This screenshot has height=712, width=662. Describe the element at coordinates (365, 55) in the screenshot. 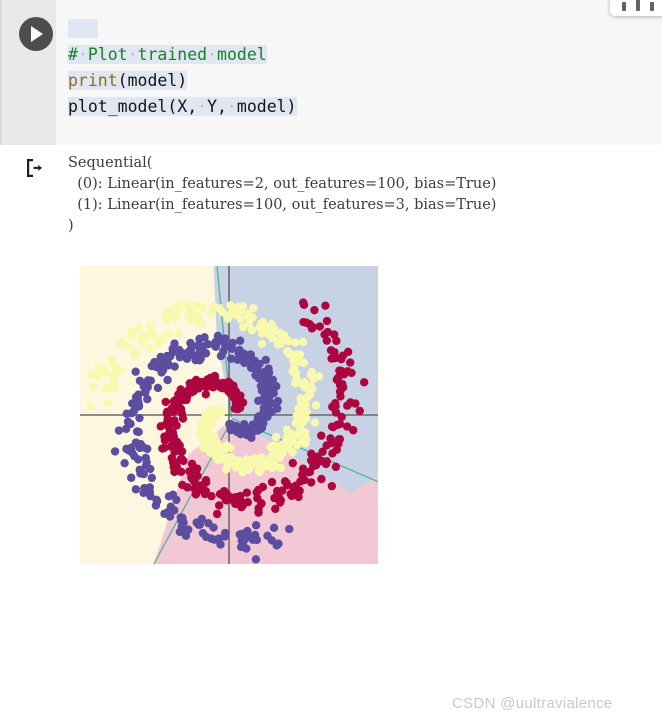

I see `code-line: #·Plot·trained·model` at that location.